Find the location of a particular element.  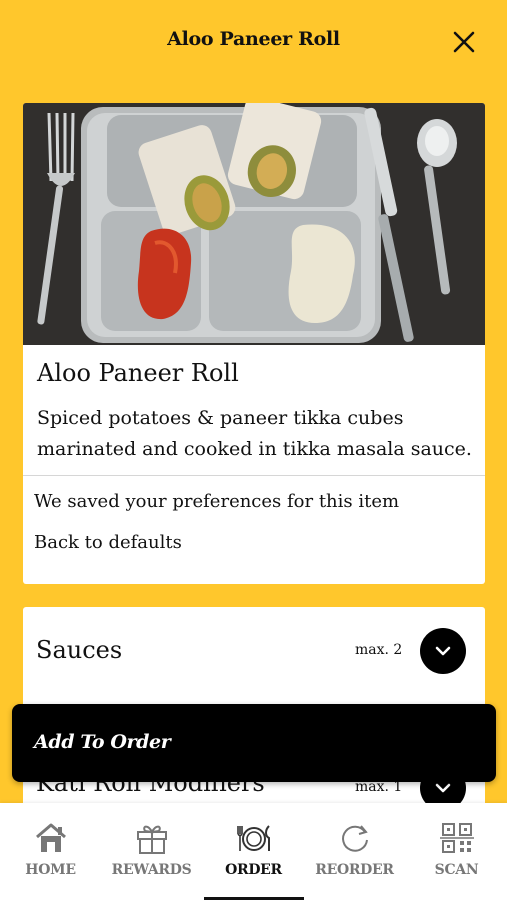

nav-label: REWARDS is located at coordinates (151, 870).